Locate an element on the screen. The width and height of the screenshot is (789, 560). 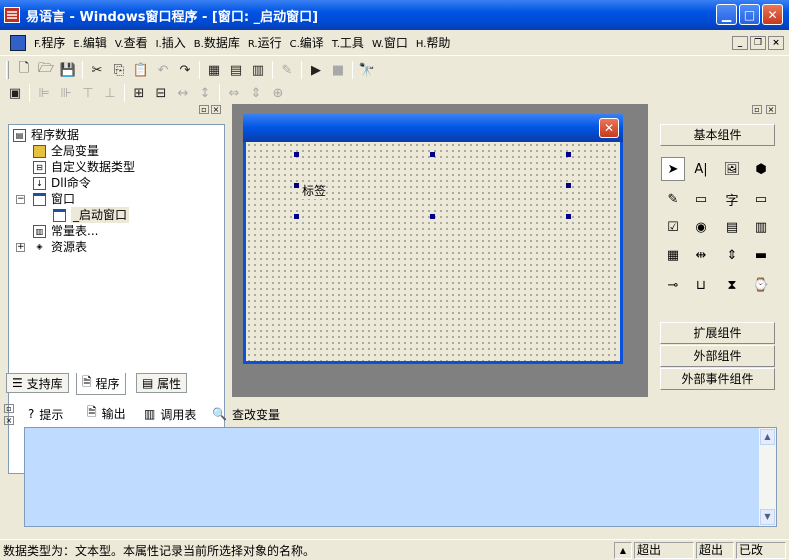
tree-item-startup-window: _启动窗口 is located at coordinates (91, 215).